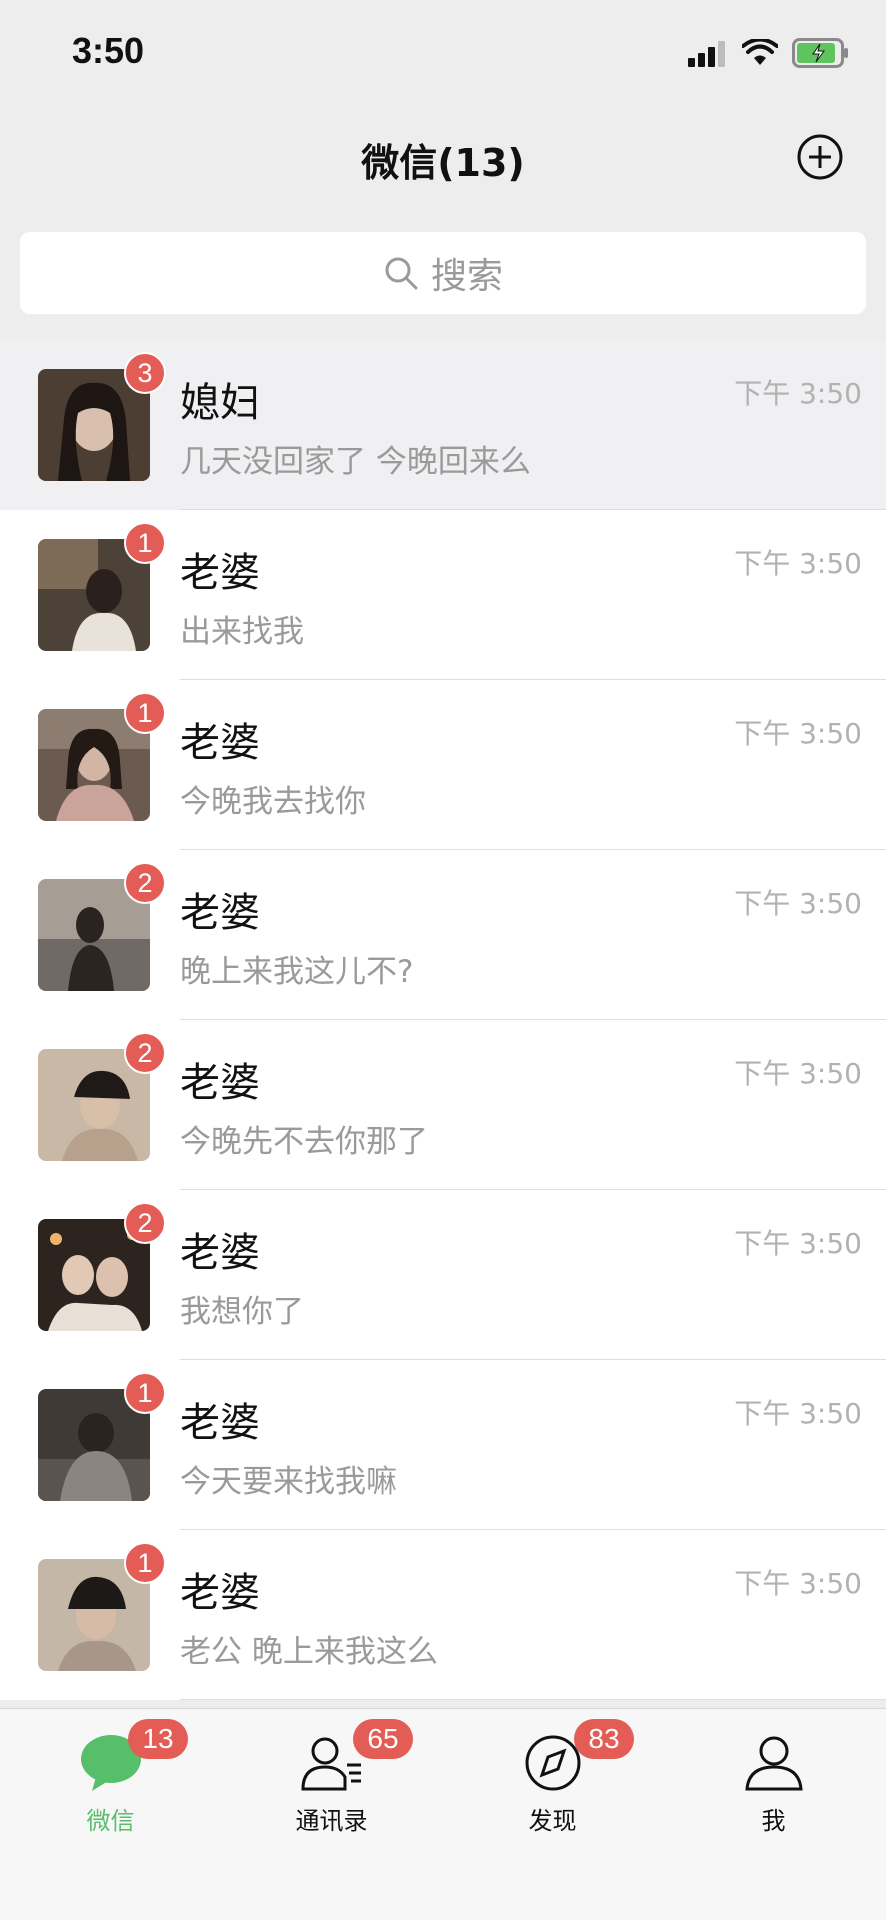 The width and height of the screenshot is (886, 1920). What do you see at coordinates (108, 50) in the screenshot?
I see `status-time: 3:50` at bounding box center [108, 50].